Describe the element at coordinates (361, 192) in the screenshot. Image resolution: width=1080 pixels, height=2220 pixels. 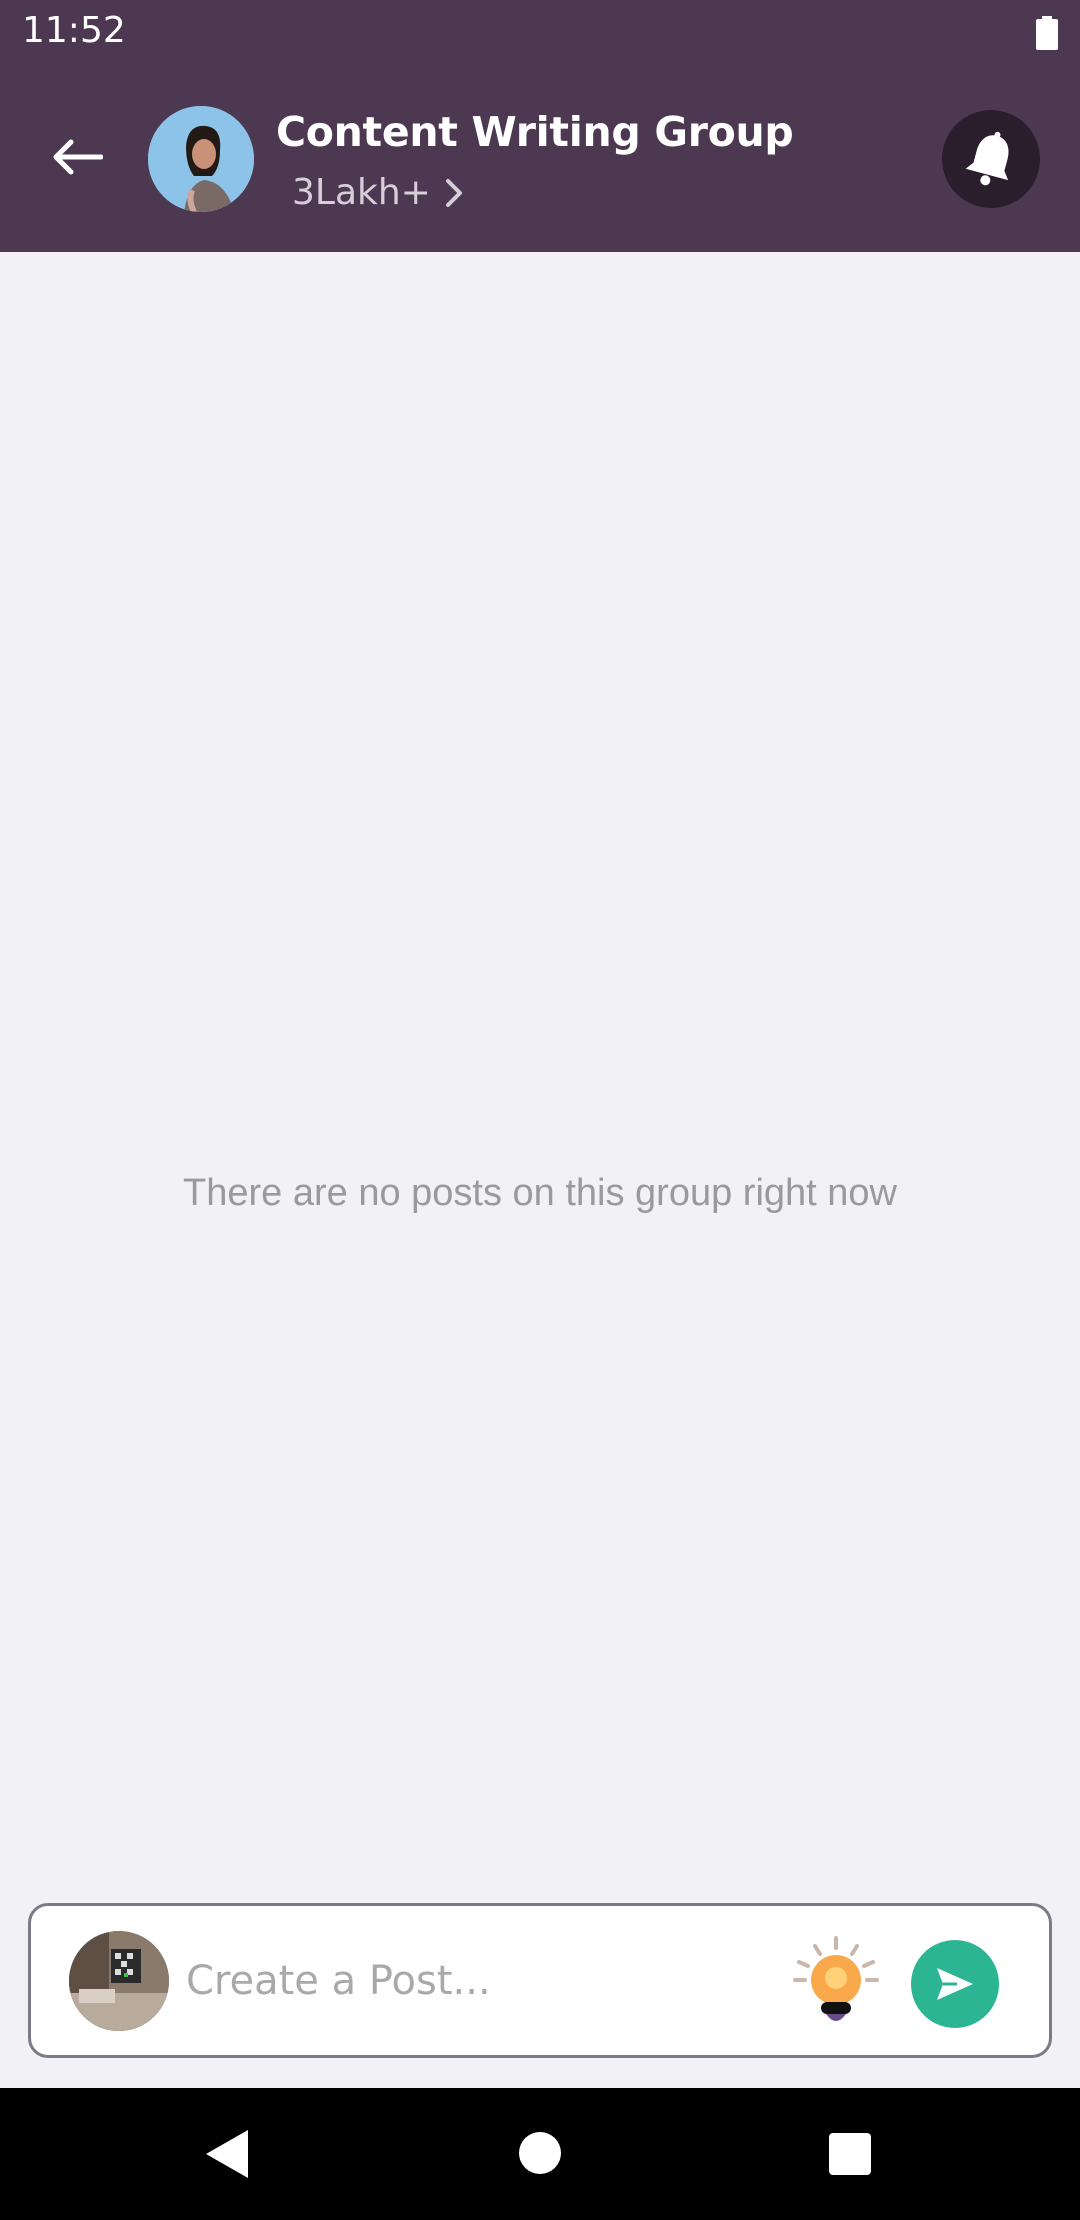
I see `member-count: 3Lakh+` at that location.